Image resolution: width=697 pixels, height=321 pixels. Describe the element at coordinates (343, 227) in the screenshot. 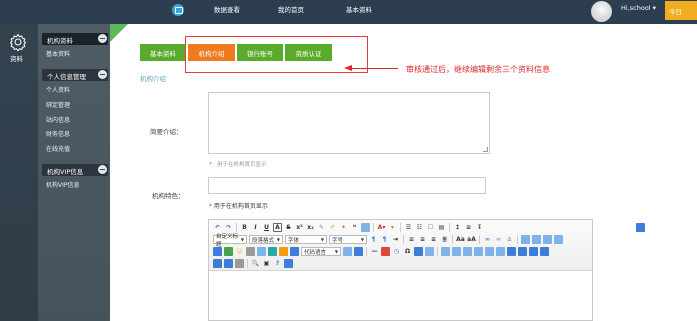

I see `auto-format-icon: ✦` at that location.